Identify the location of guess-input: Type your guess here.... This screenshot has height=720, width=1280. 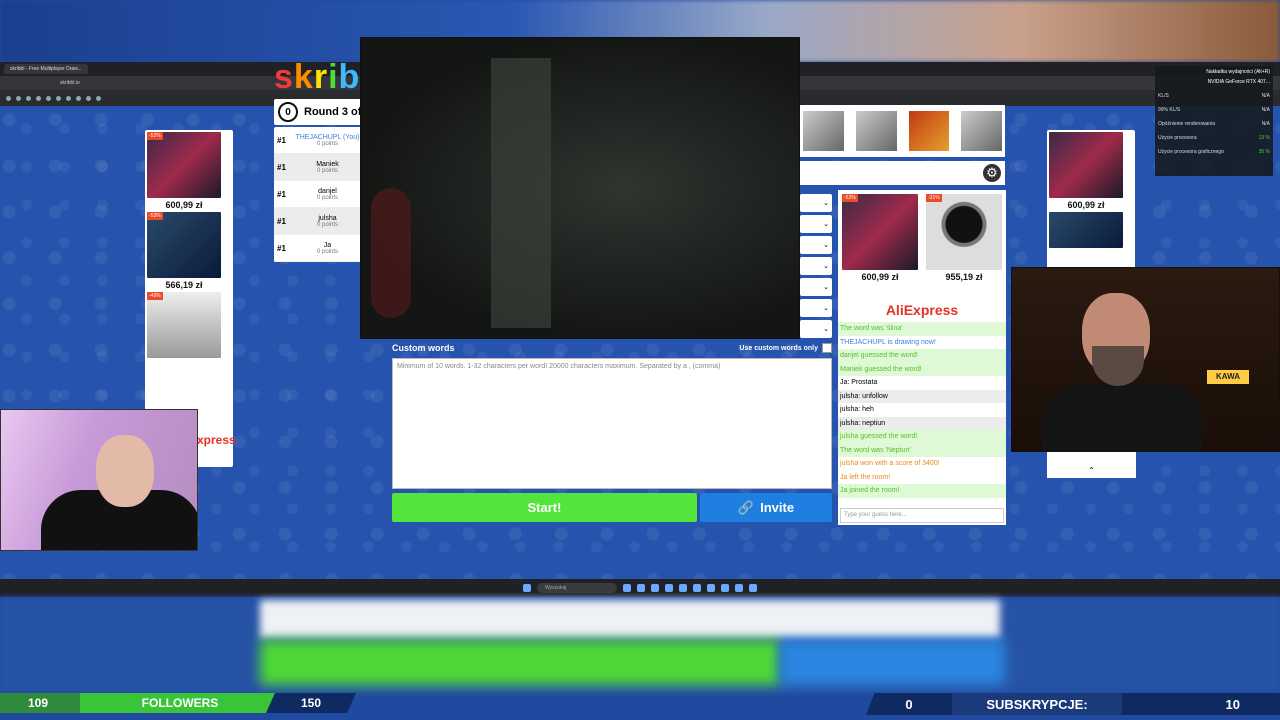
(922, 515).